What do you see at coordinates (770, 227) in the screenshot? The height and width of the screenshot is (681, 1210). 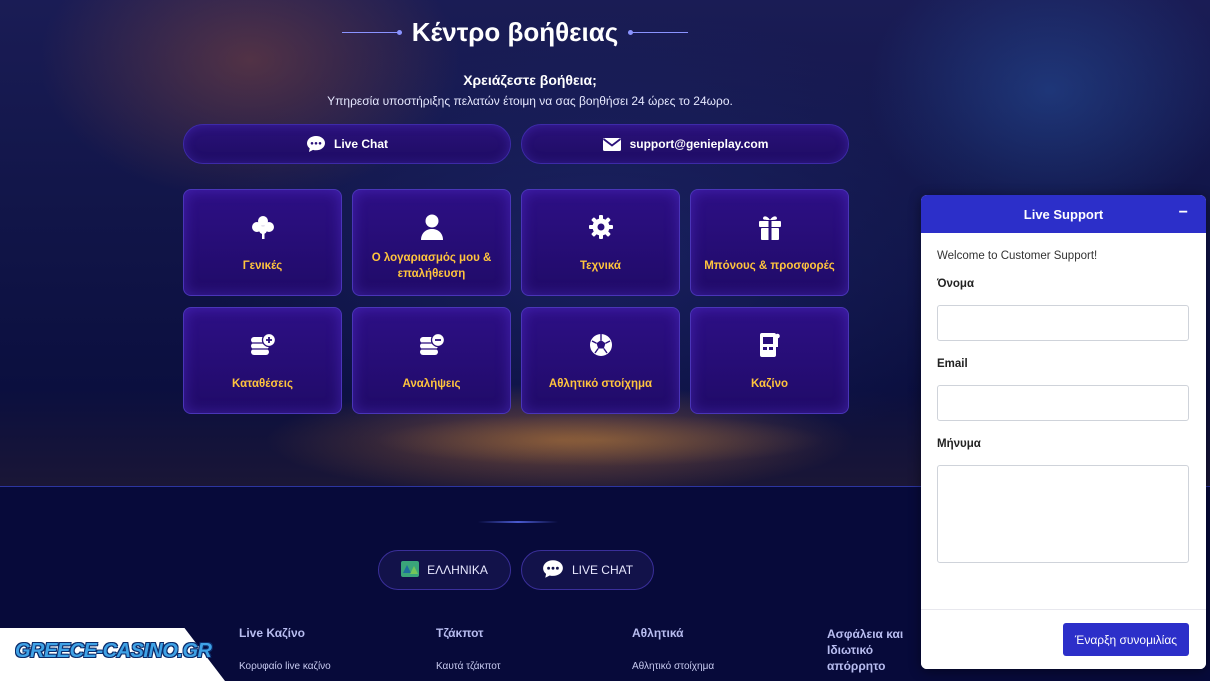 I see `gift-icon` at bounding box center [770, 227].